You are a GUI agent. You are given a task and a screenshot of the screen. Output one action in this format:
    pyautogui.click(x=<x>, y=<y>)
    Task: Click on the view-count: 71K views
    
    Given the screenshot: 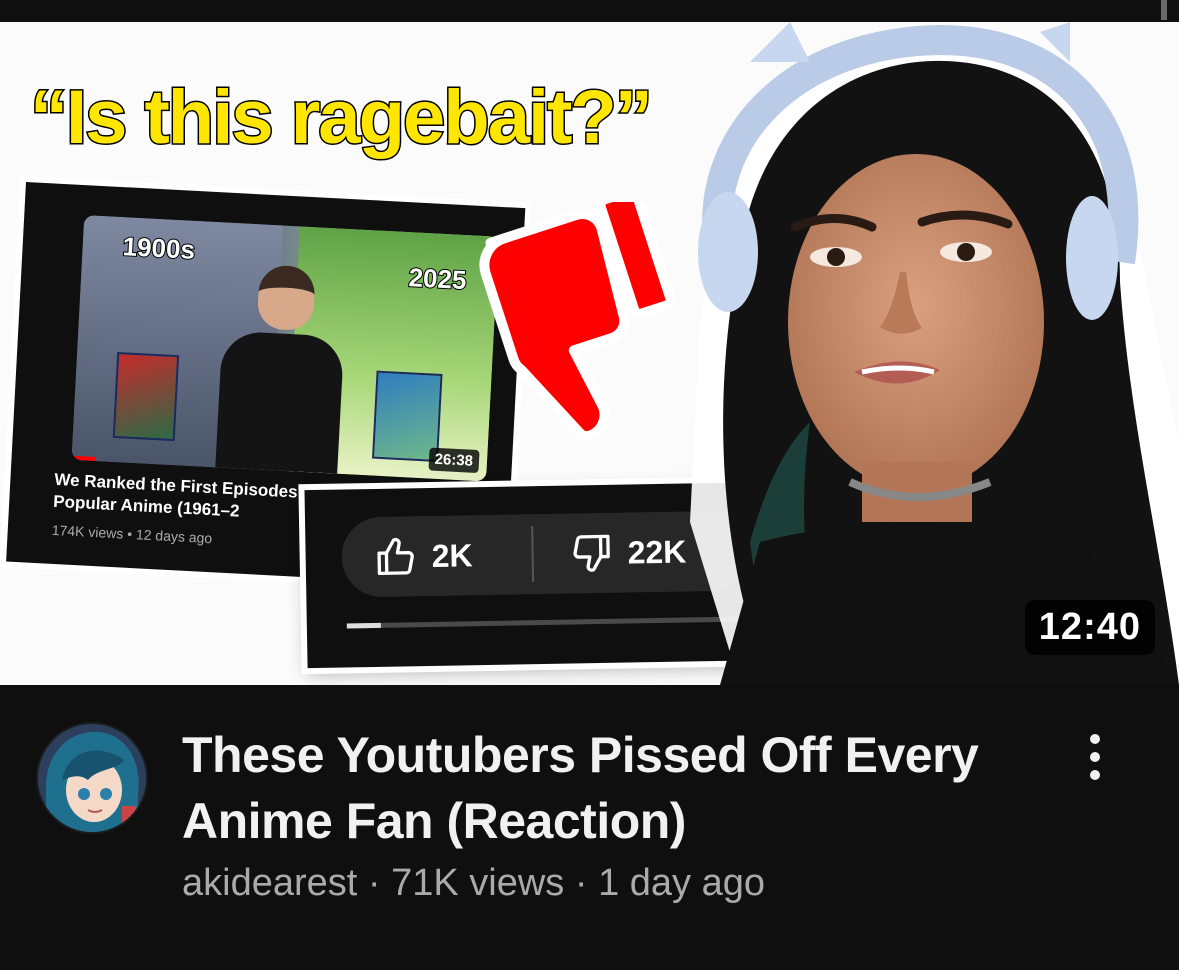 What is the action you would take?
    pyautogui.click(x=478, y=883)
    